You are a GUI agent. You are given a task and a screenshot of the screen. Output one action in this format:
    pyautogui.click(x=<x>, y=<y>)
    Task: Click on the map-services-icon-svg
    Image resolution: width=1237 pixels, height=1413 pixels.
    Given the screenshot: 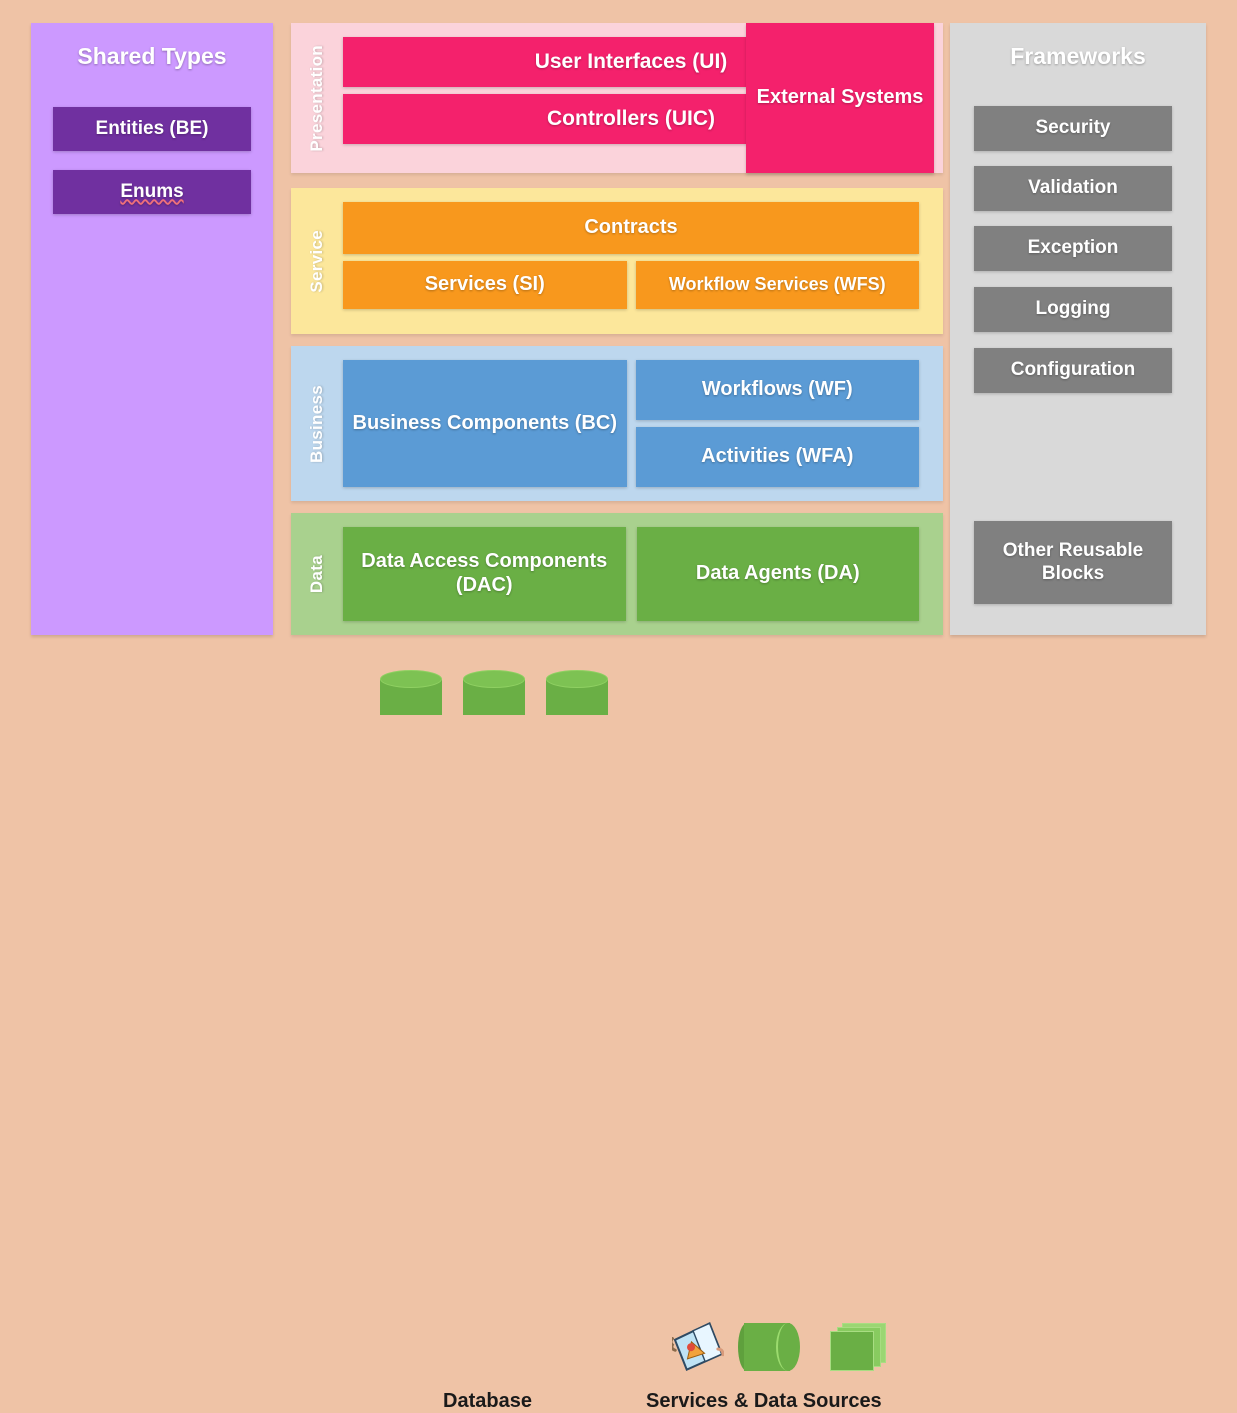 What is the action you would take?
    pyautogui.click(x=697, y=1346)
    